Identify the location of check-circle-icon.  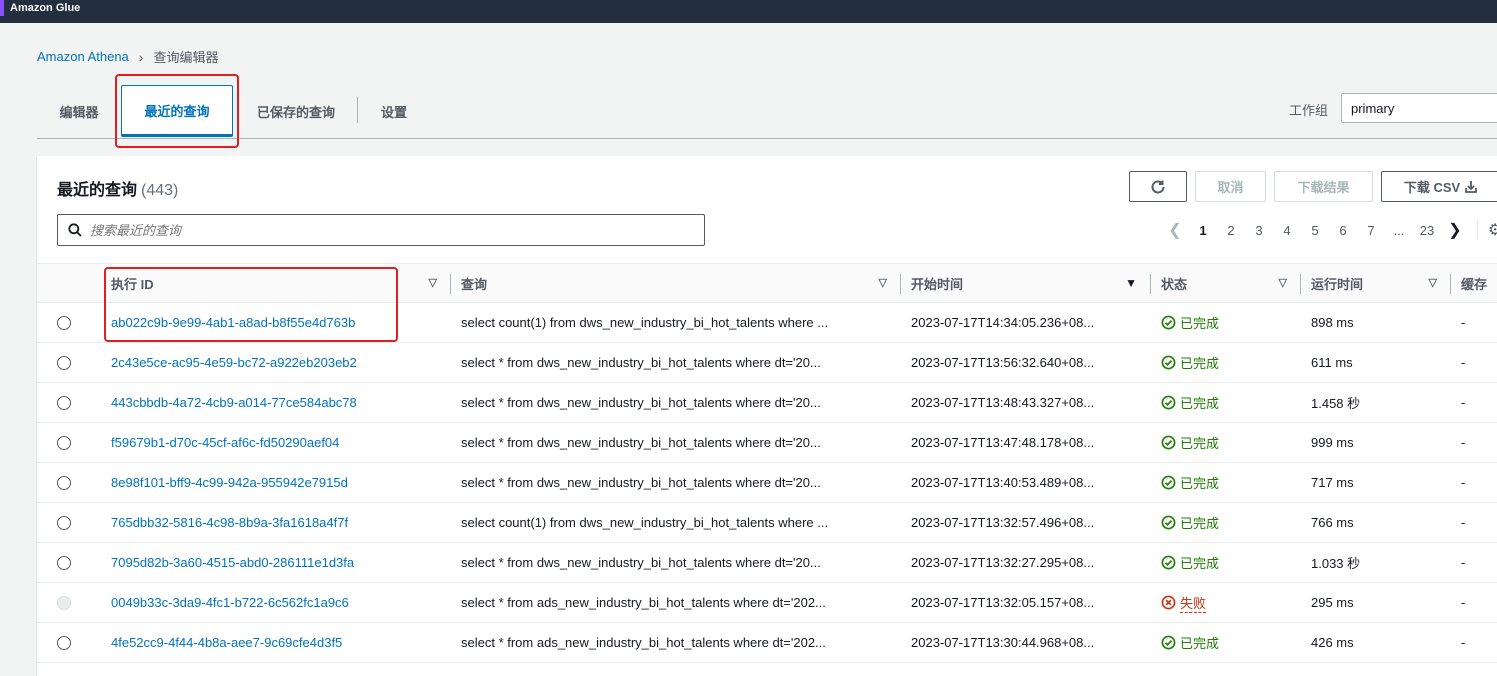
(1168, 522).